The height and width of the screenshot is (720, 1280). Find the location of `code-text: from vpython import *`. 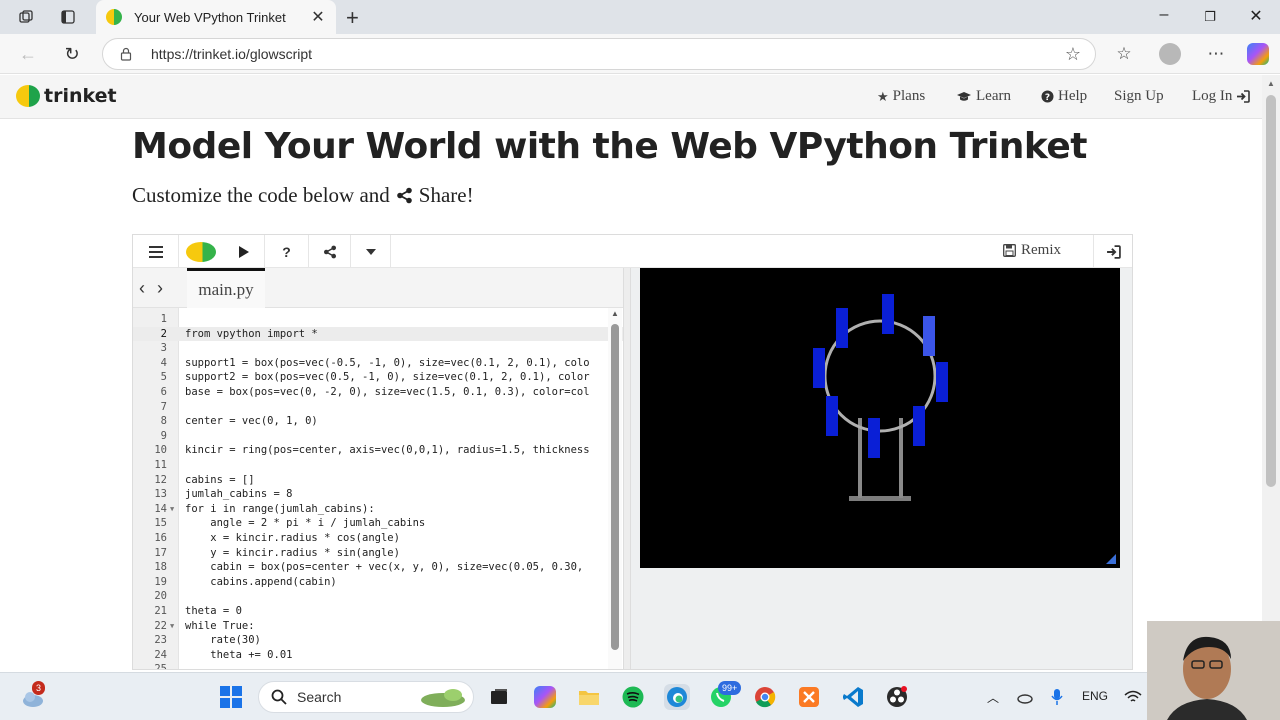

code-text: from vpython import * is located at coordinates (251, 333).